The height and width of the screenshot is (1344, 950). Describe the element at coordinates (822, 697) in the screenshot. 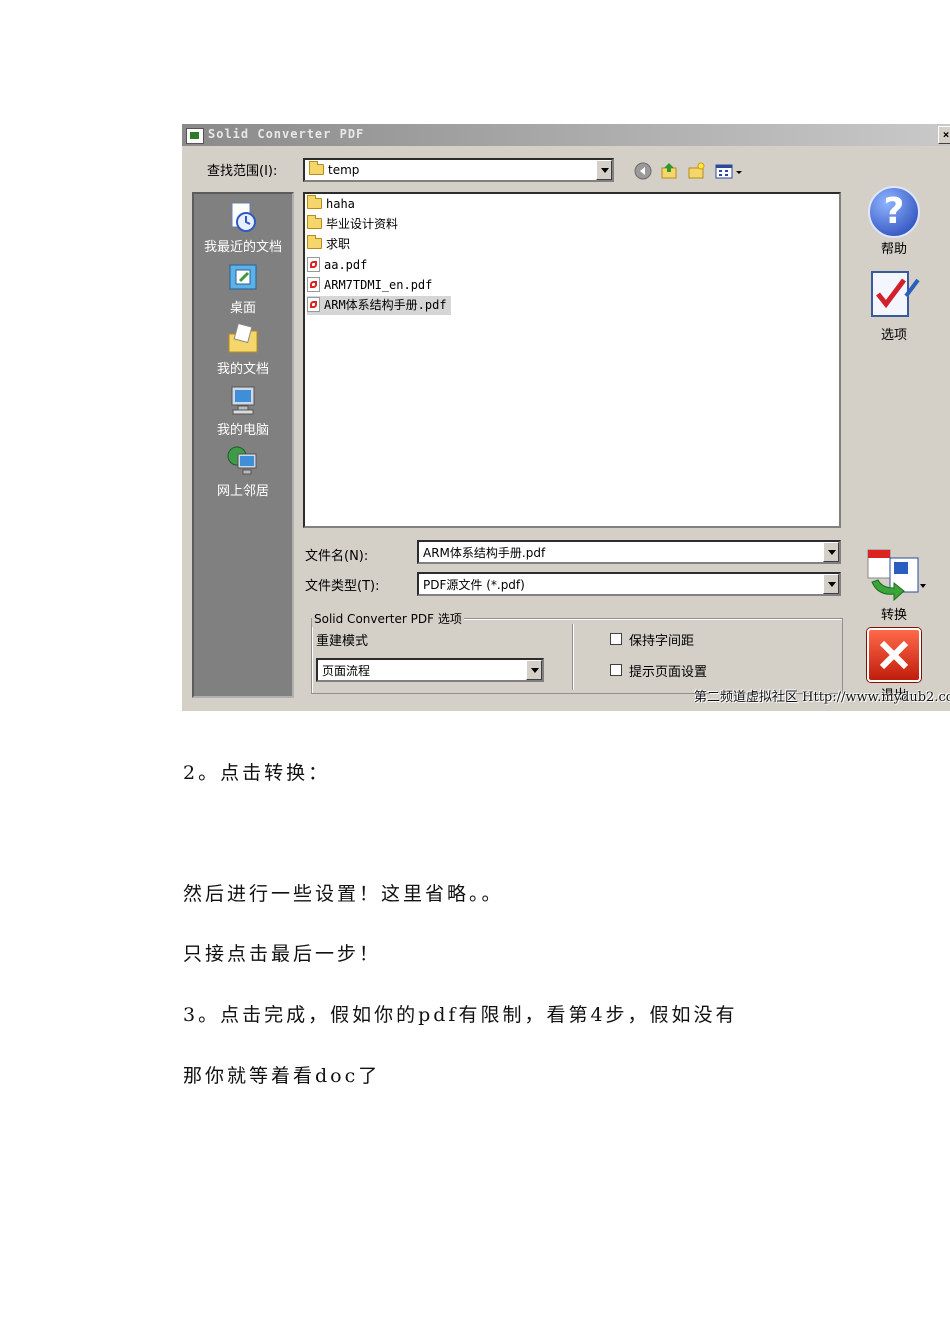

I see `watermark: 第二频道虚拟社区 Http://www.mydub2.co` at that location.